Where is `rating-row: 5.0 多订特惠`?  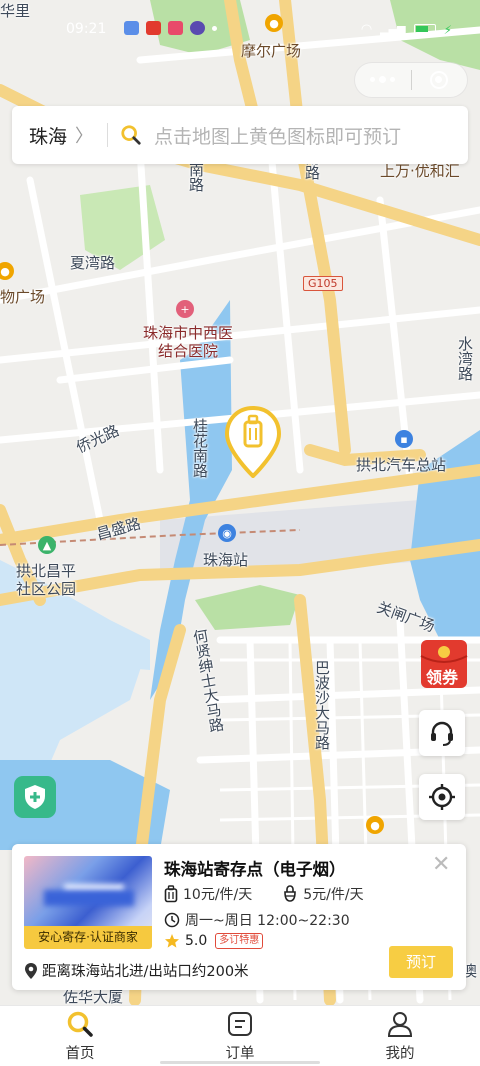 rating-row: 5.0 多订特惠 is located at coordinates (214, 941).